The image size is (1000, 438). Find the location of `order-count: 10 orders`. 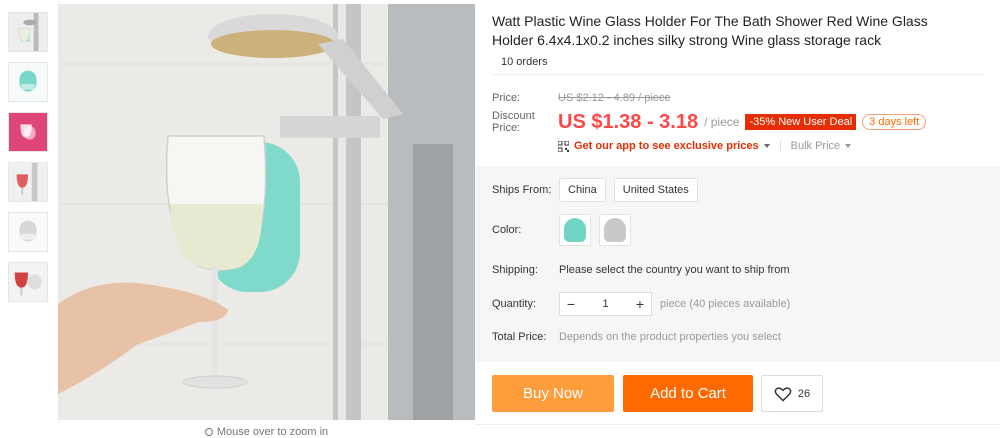

order-count: 10 orders is located at coordinates (738, 65).